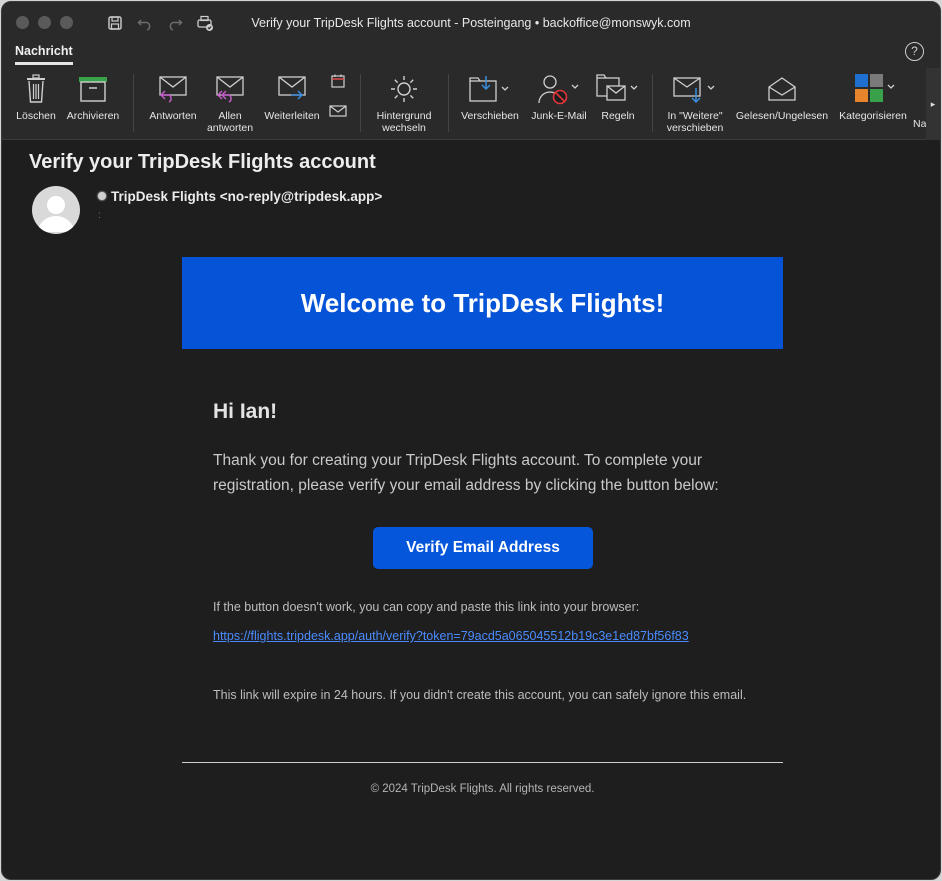  What do you see at coordinates (246, 196) in the screenshot?
I see `sender-address: TripDesk Flights <no-reply@tripdesk.app>` at bounding box center [246, 196].